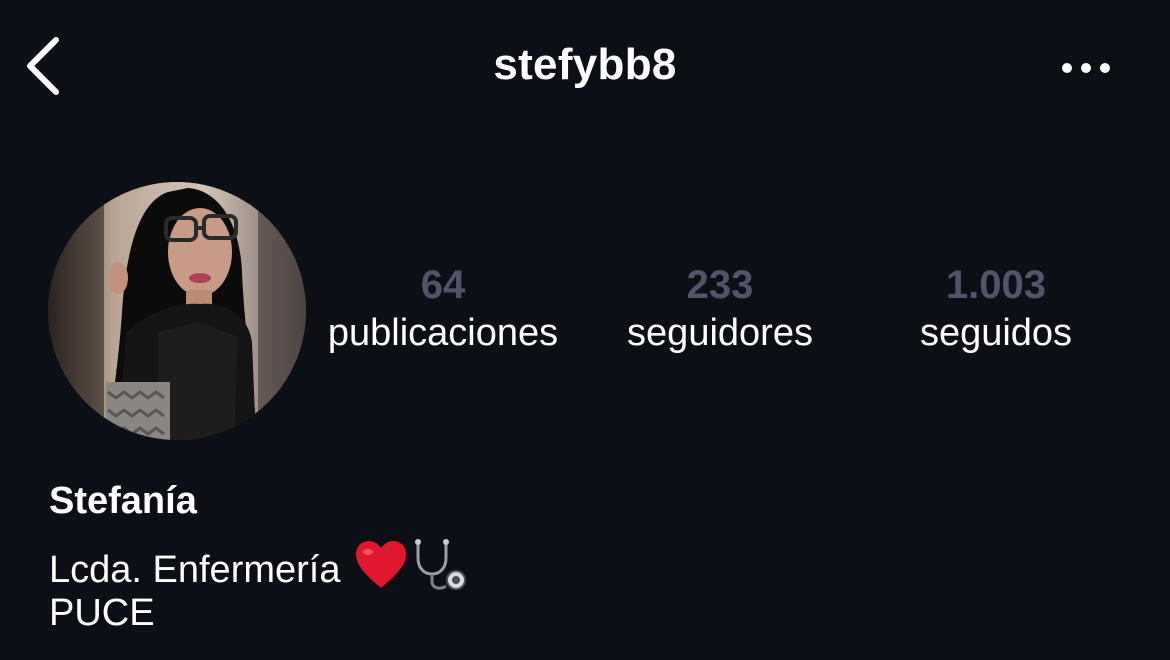 This screenshot has height=660, width=1170. Describe the element at coordinates (996, 310) in the screenshot. I see `following-count-stat: 1.003 seguidos` at that location.